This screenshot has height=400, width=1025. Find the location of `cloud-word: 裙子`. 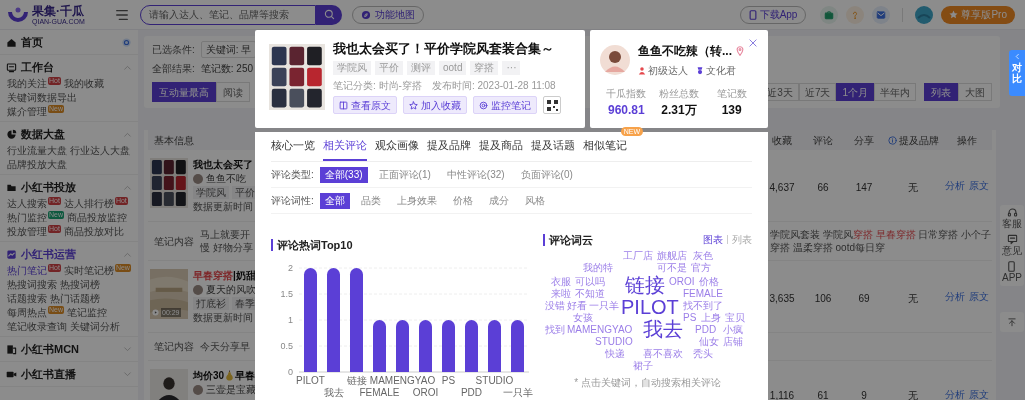

cloud-word: 裙子 is located at coordinates (643, 366).